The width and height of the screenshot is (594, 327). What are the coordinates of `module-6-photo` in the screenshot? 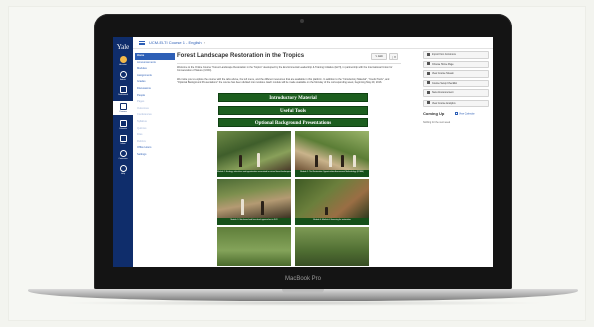 It's located at (332, 246).